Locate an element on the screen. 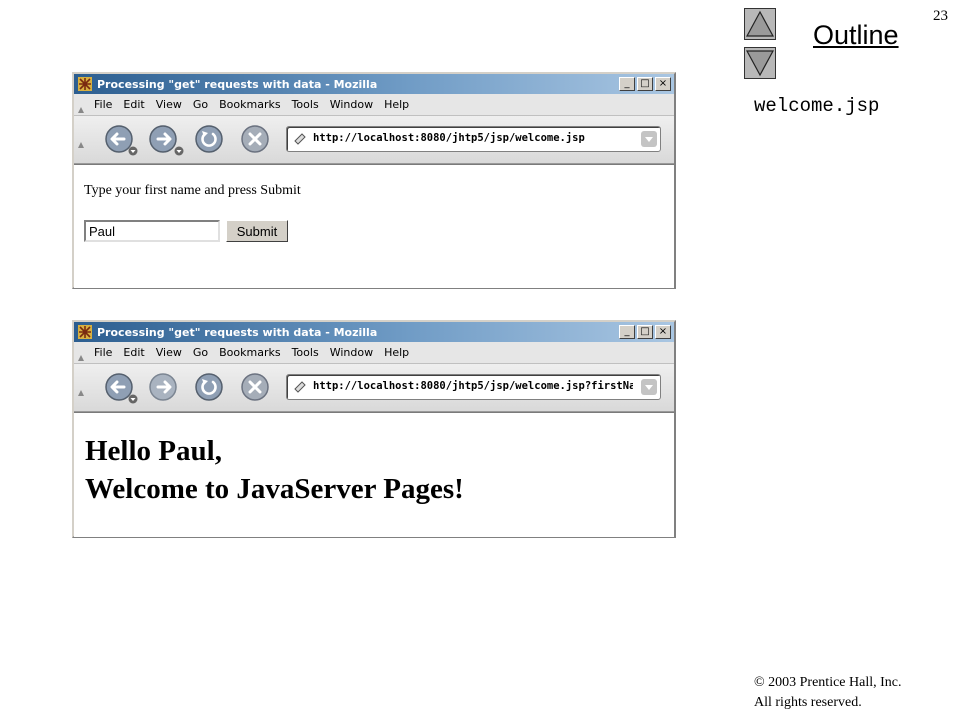 The width and height of the screenshot is (960, 720). copyright-line-1: © 2003 Prentice Hall, Inc. is located at coordinates (828, 682).